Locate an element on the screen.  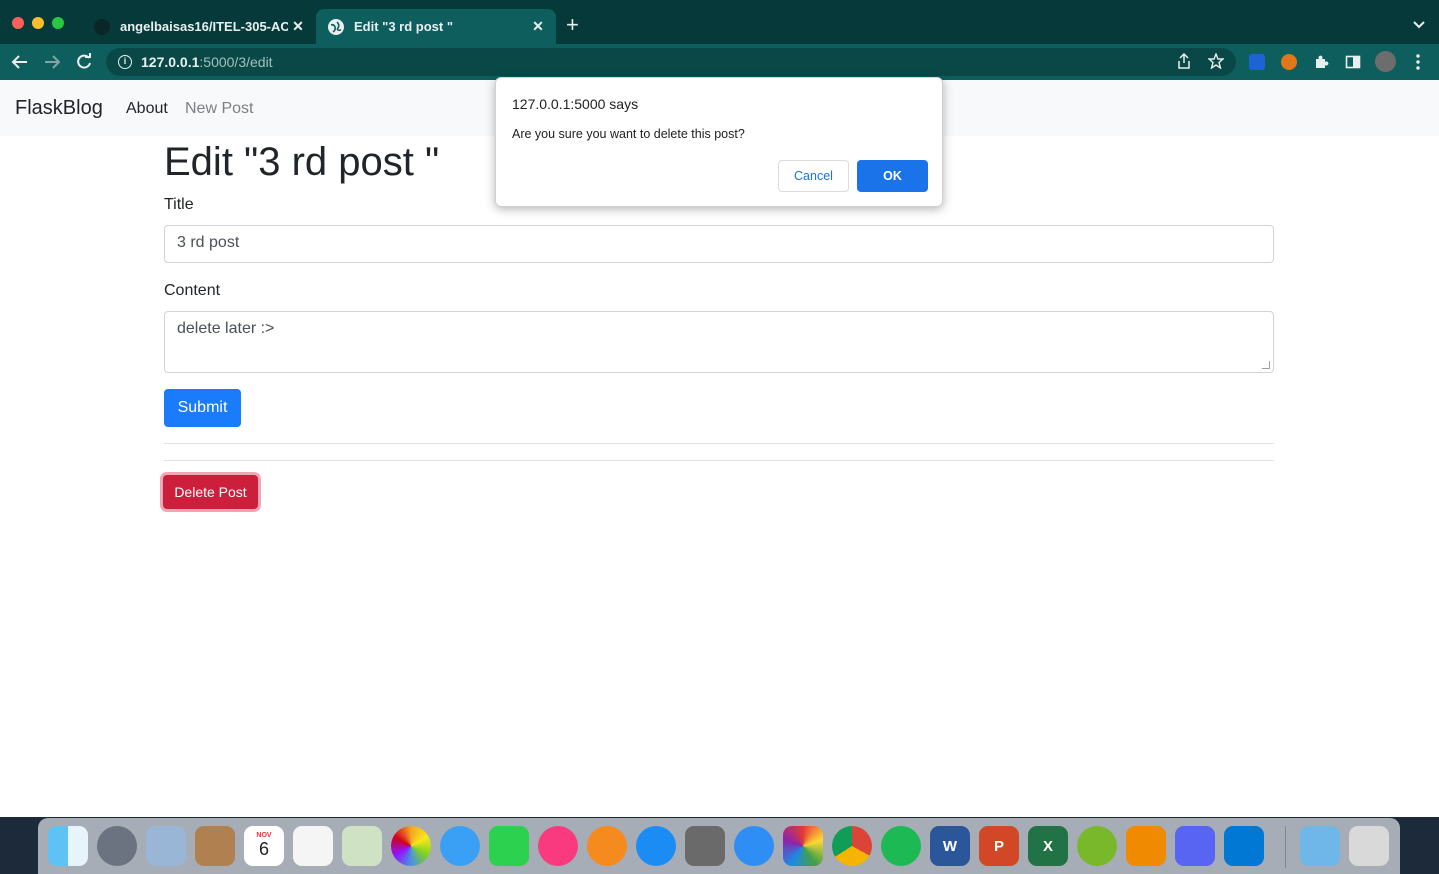
colorsync-icon is located at coordinates (803, 846).